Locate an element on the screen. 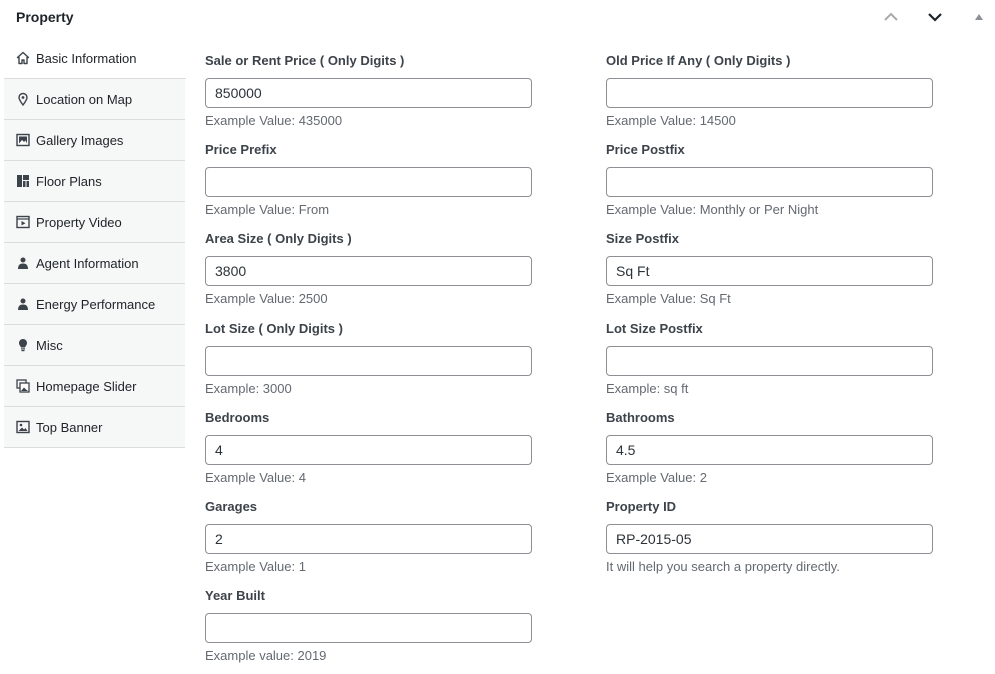  tab-label: Agent Information is located at coordinates (87, 263).